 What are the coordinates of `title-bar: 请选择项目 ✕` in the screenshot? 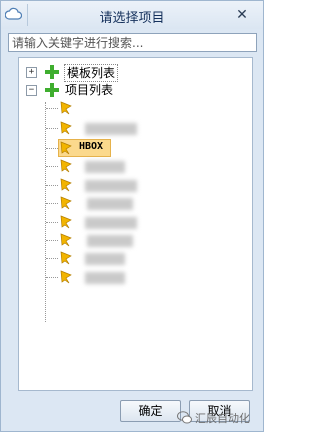 It's located at (132, 15).